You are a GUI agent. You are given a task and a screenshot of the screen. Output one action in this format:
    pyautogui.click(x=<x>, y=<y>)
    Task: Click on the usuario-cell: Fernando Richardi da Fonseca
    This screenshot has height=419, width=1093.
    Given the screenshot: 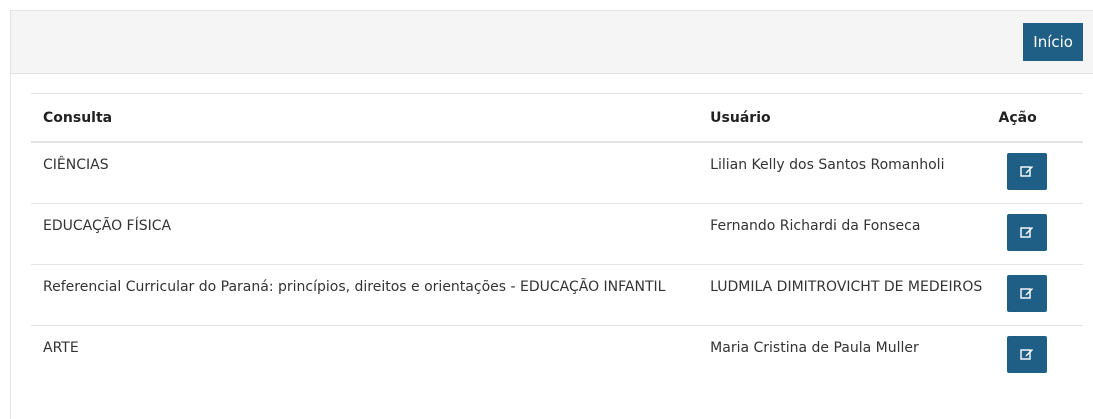 What is the action you would take?
    pyautogui.click(x=815, y=225)
    